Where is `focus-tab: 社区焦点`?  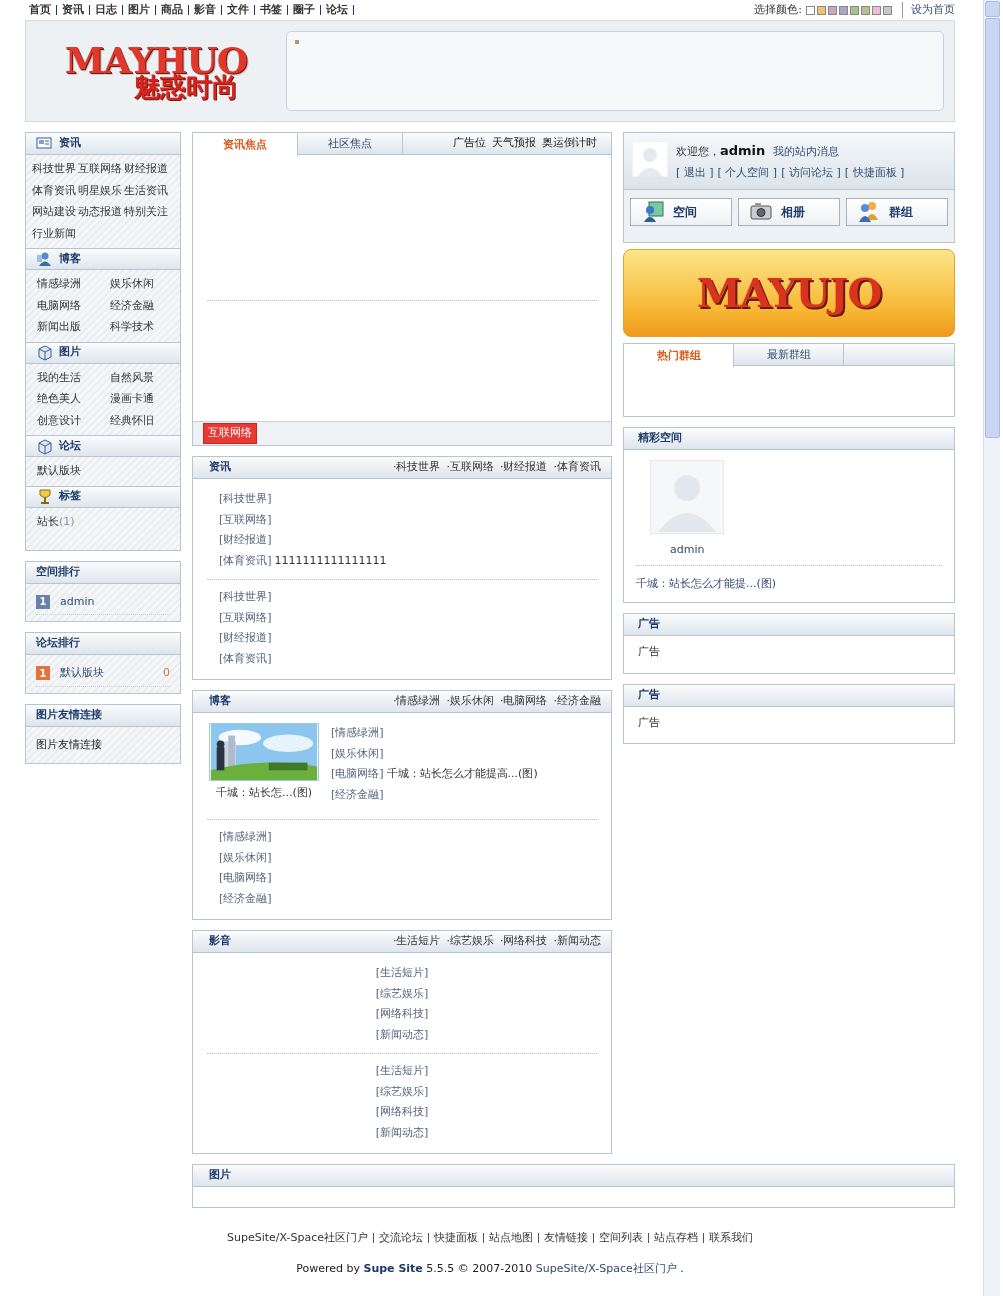 focus-tab: 社区焦点 is located at coordinates (350, 143).